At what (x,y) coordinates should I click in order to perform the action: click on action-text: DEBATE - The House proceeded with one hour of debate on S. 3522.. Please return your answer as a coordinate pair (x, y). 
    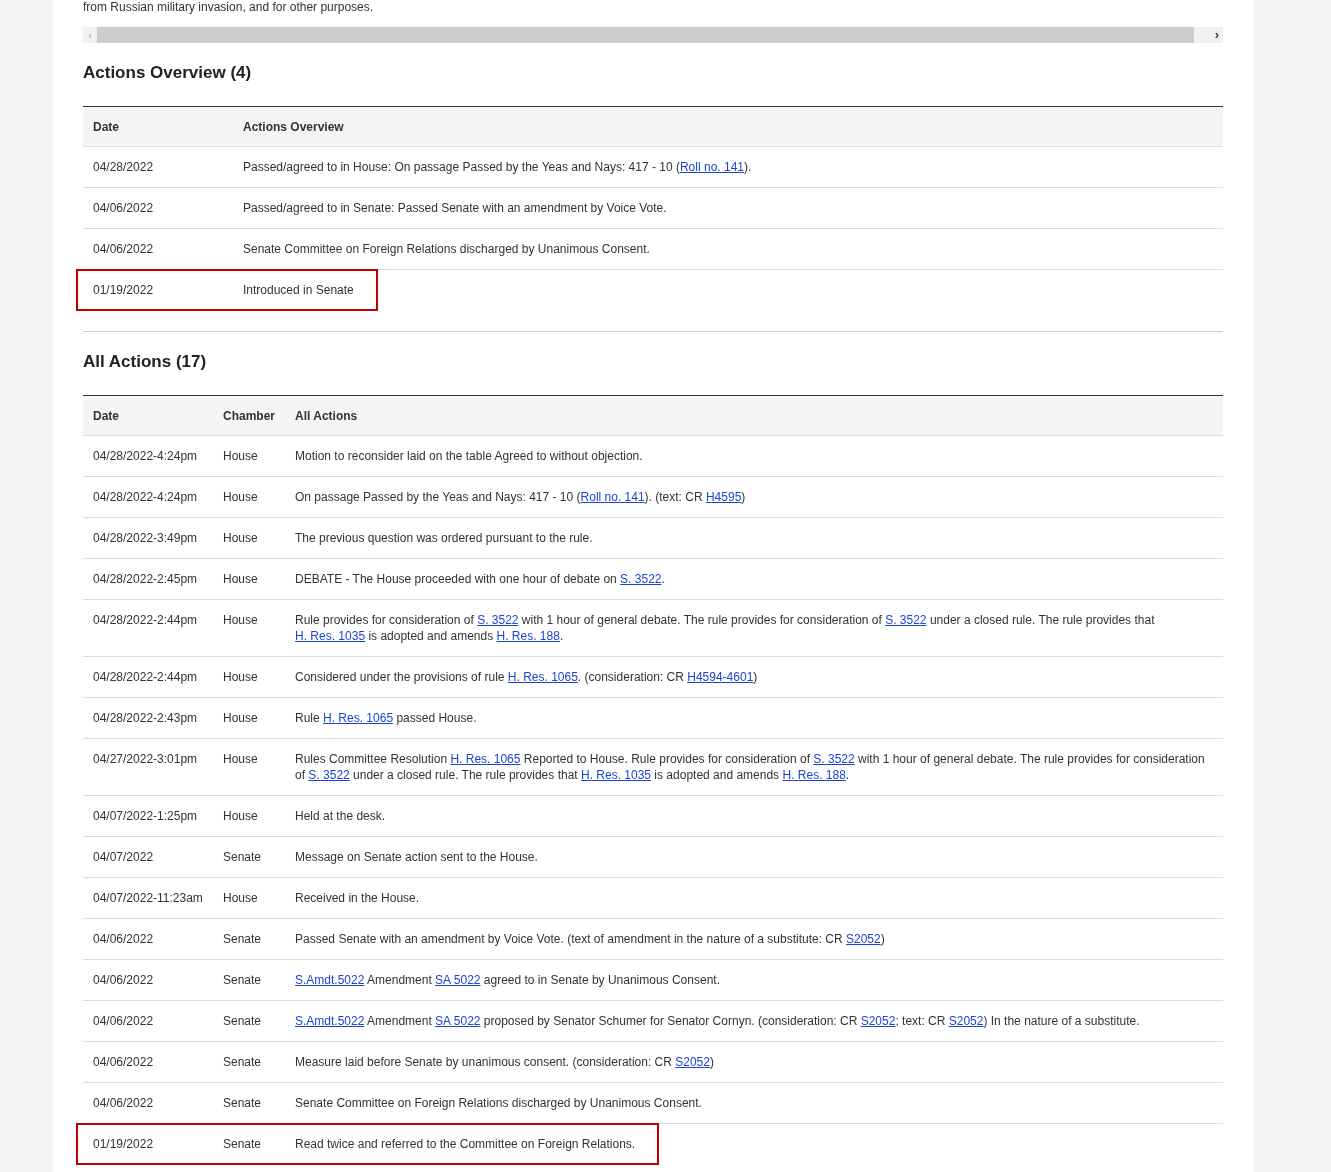
    Looking at the image, I should click on (480, 579).